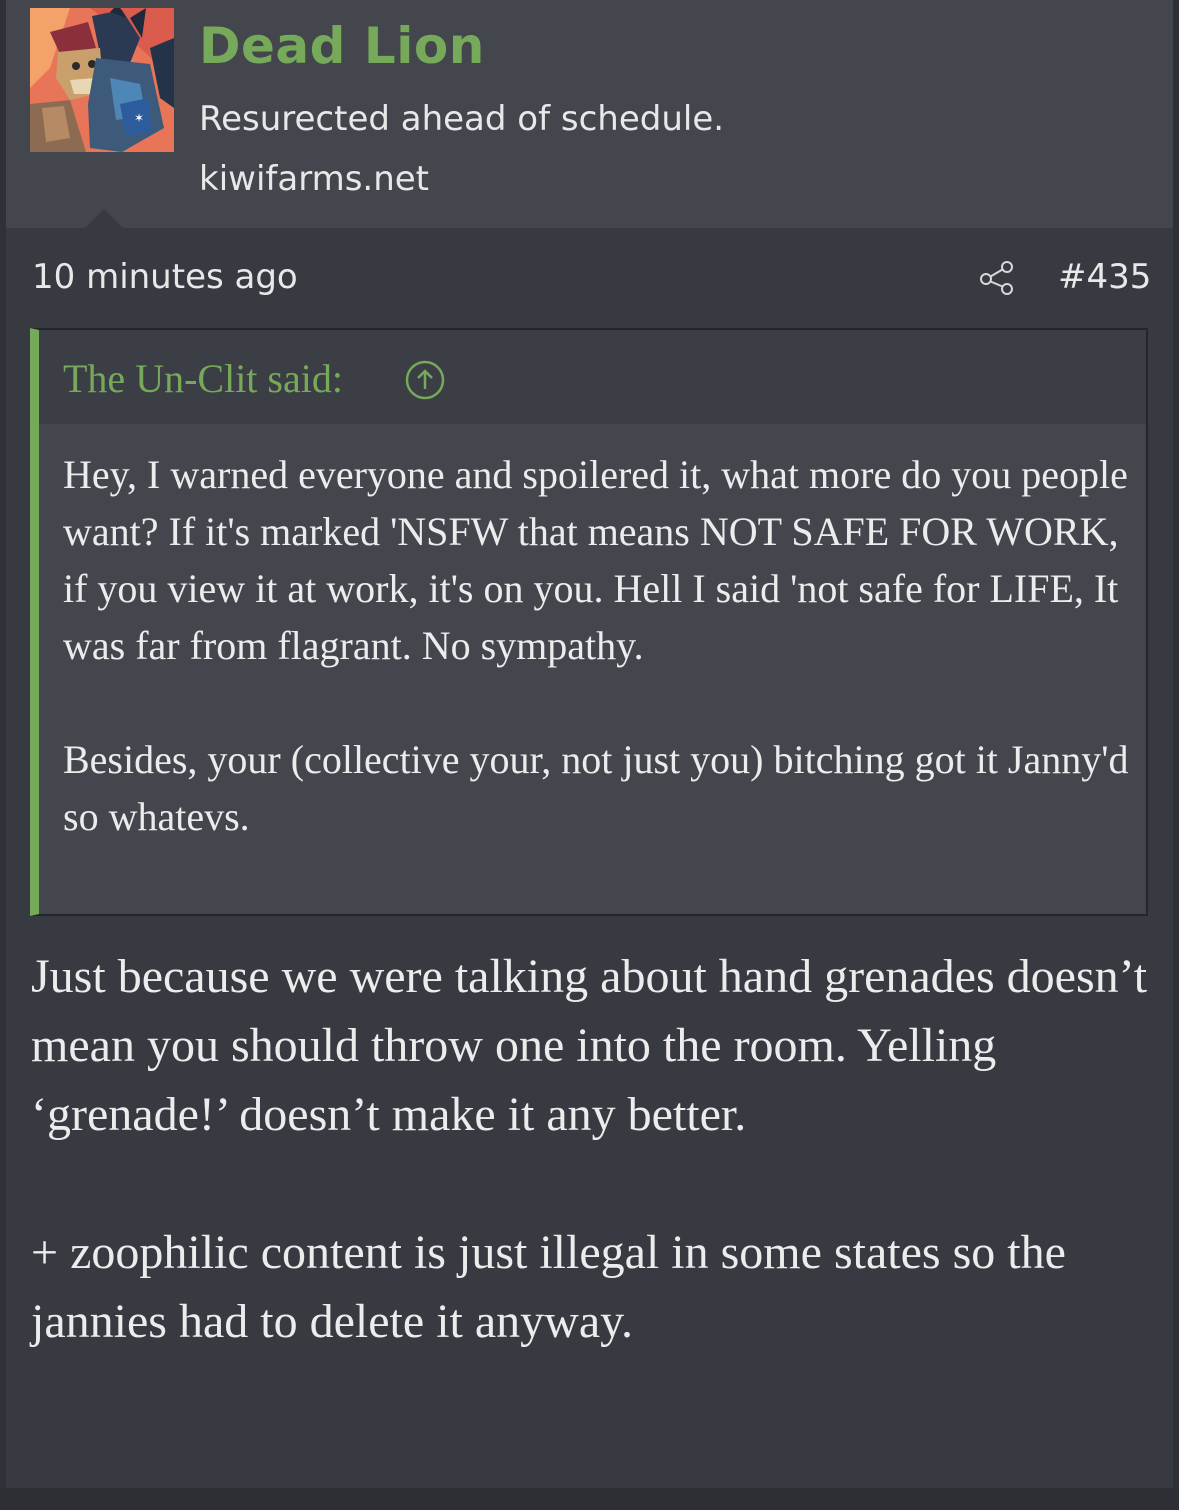 This screenshot has width=1179, height=1510. I want to click on avatar-image: ✶, so click(102, 80).